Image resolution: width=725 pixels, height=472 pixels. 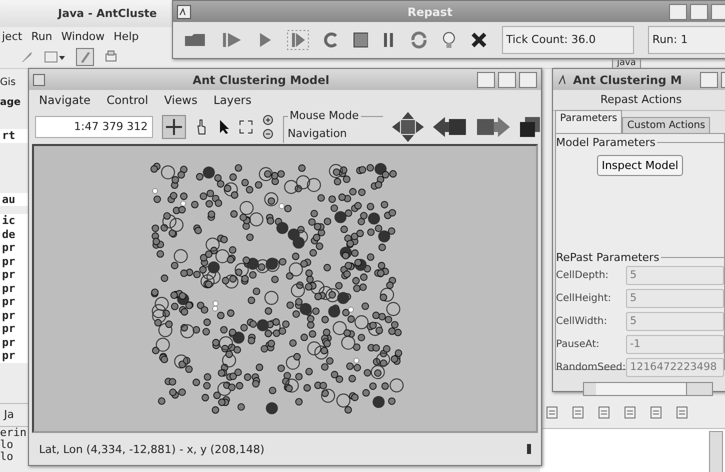 What do you see at coordinates (582, 321) in the screenshot?
I see `field-label: CellWidth:` at bounding box center [582, 321].